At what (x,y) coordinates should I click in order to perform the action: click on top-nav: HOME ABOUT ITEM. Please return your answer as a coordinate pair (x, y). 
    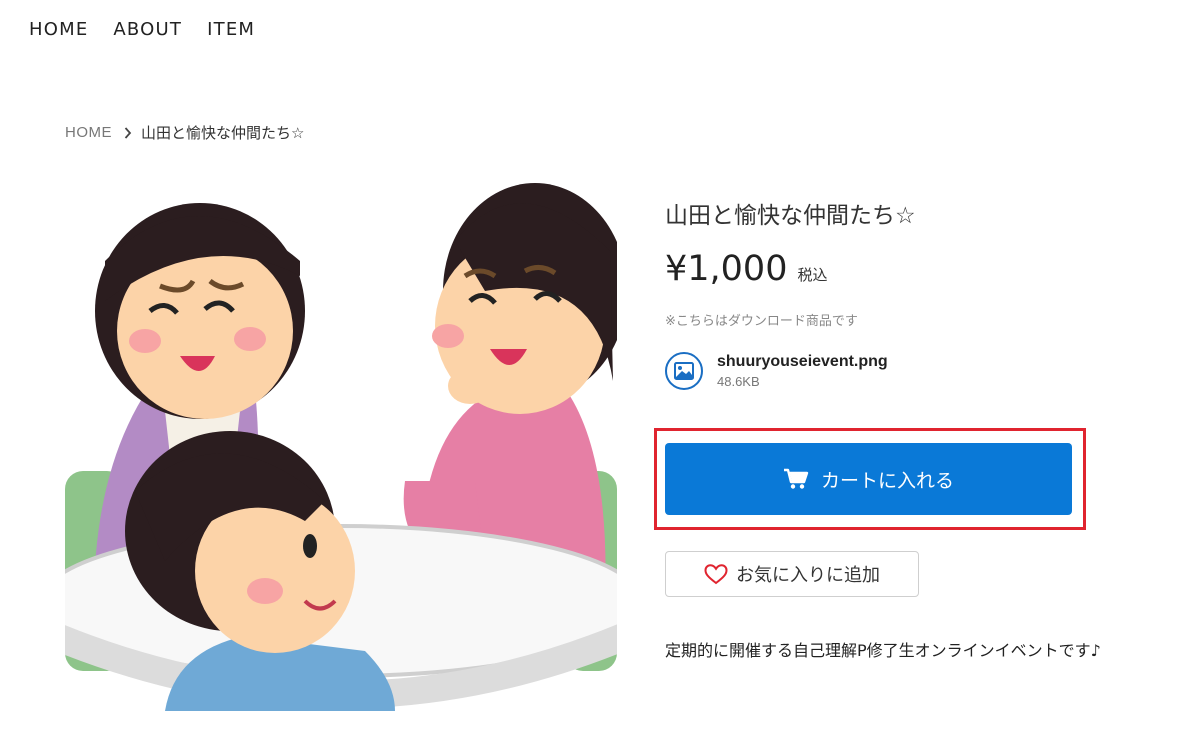
    Looking at the image, I should click on (142, 29).